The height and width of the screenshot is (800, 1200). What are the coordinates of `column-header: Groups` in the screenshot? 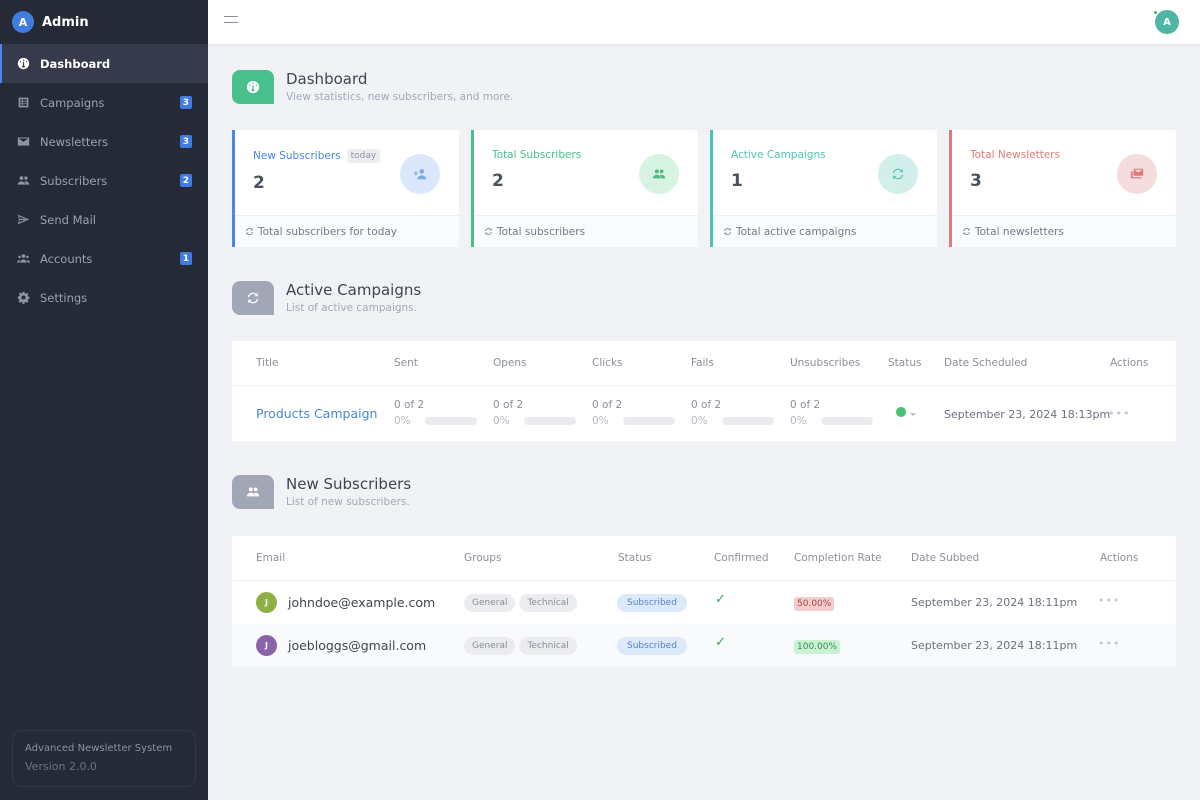 It's located at (483, 558).